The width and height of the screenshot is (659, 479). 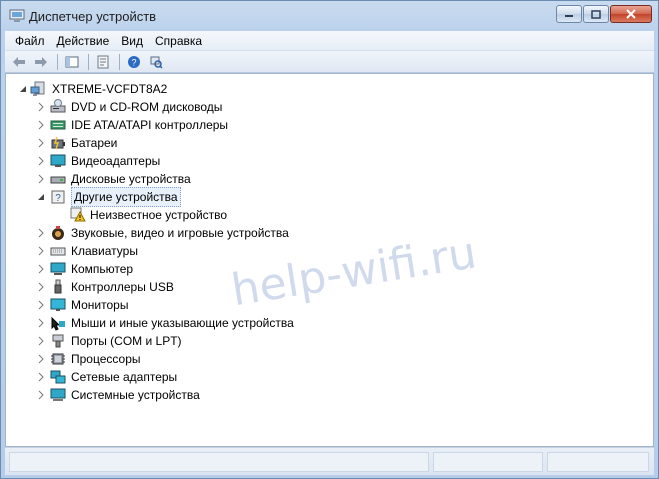 What do you see at coordinates (93, 16) in the screenshot?
I see `window-title: Диспетчер устройств` at bounding box center [93, 16].